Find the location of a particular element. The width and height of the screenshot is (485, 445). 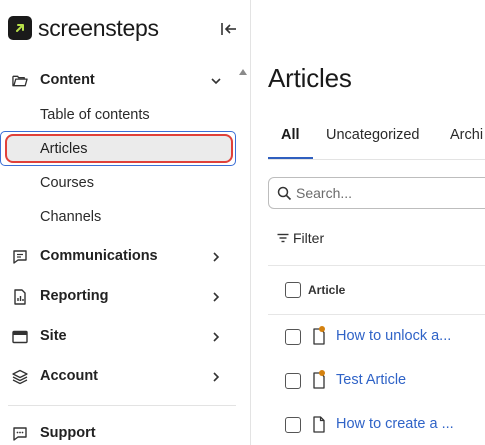

sidebar-section-communications: Communications is located at coordinates (118, 256).